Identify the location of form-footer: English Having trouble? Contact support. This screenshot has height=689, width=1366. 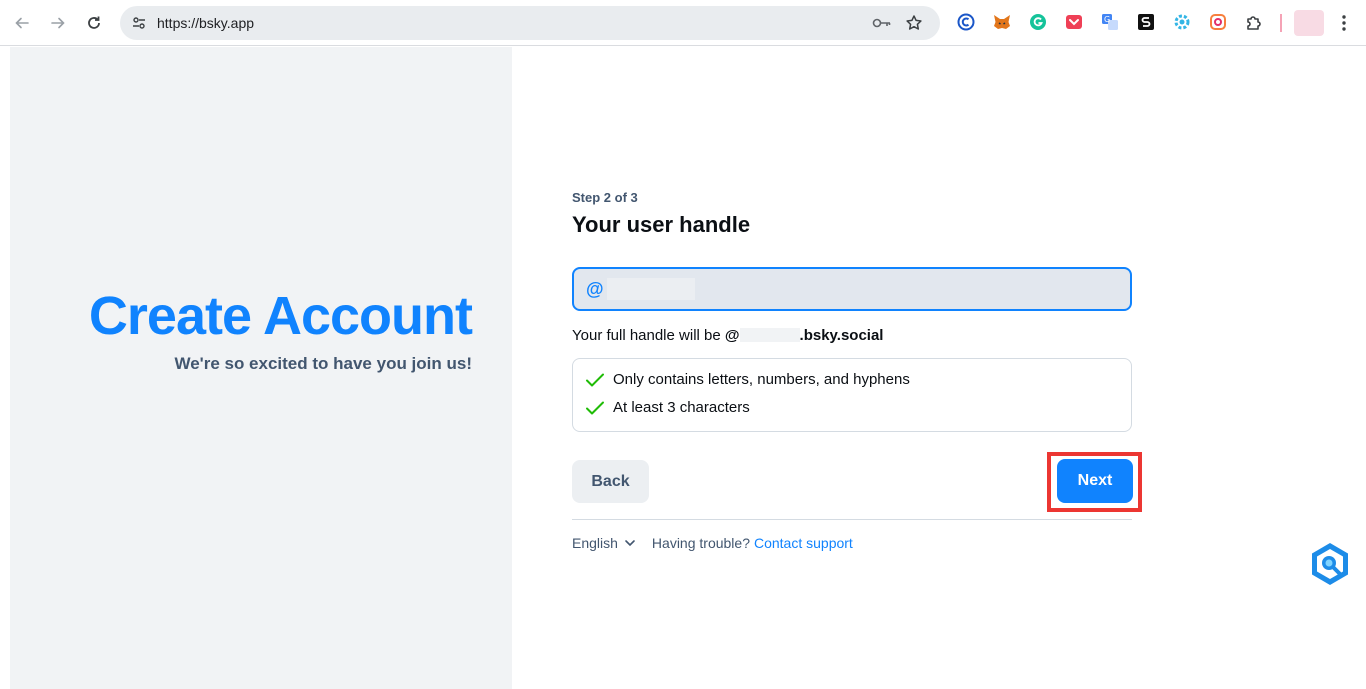
(852, 543).